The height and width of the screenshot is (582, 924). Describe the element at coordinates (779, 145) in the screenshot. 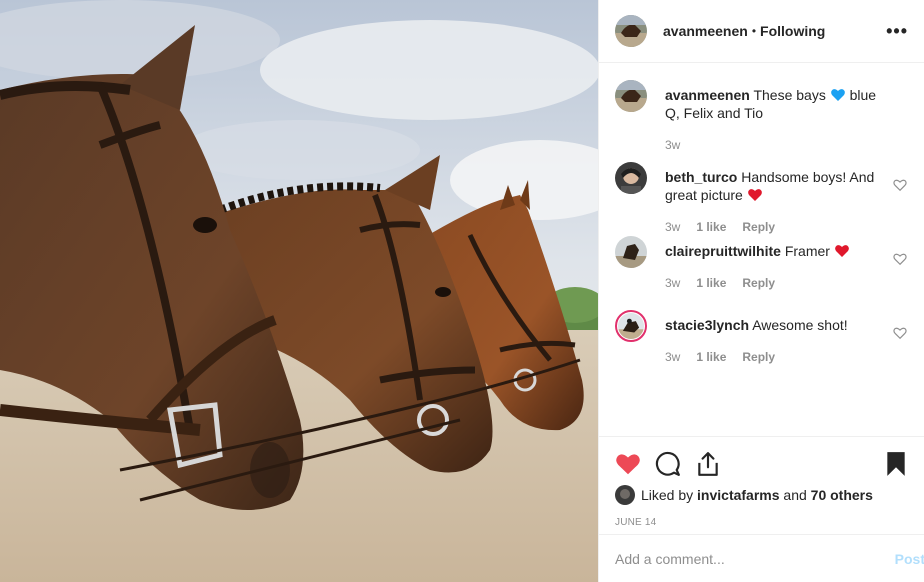

I see `comment-meta: 3w` at that location.